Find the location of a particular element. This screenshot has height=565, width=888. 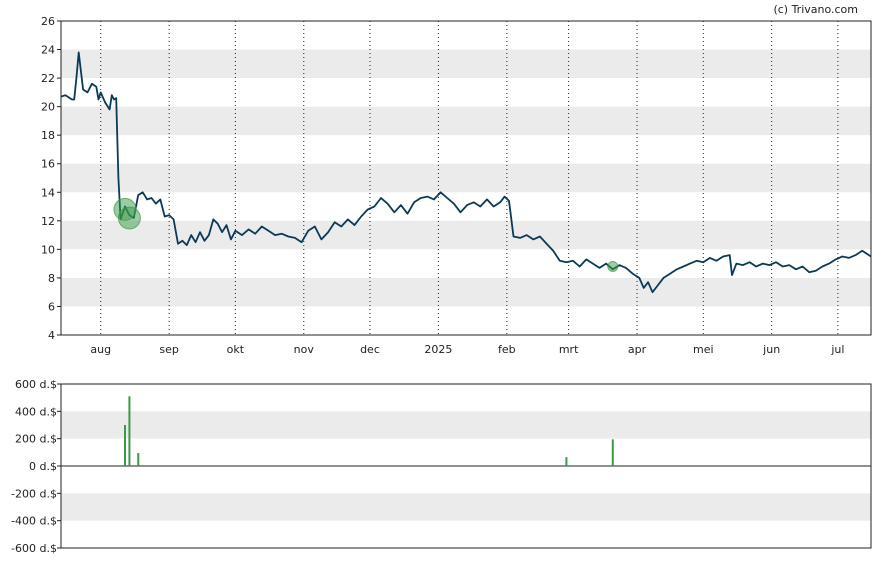

volume-y-tick-label: -200 d.$ is located at coordinates (34, 493).